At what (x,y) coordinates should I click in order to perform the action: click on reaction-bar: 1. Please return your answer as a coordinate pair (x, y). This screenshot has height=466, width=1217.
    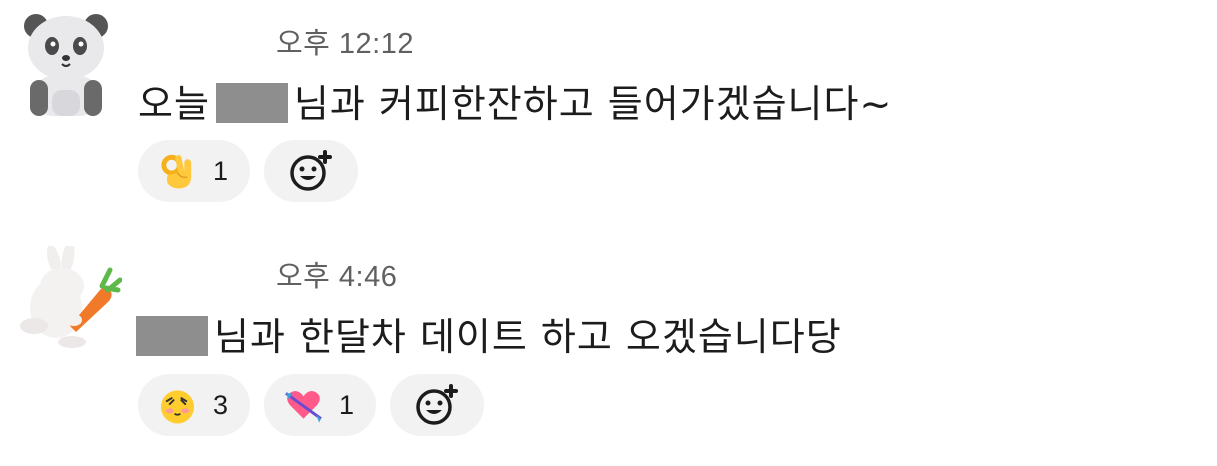
    Looking at the image, I should click on (248, 171).